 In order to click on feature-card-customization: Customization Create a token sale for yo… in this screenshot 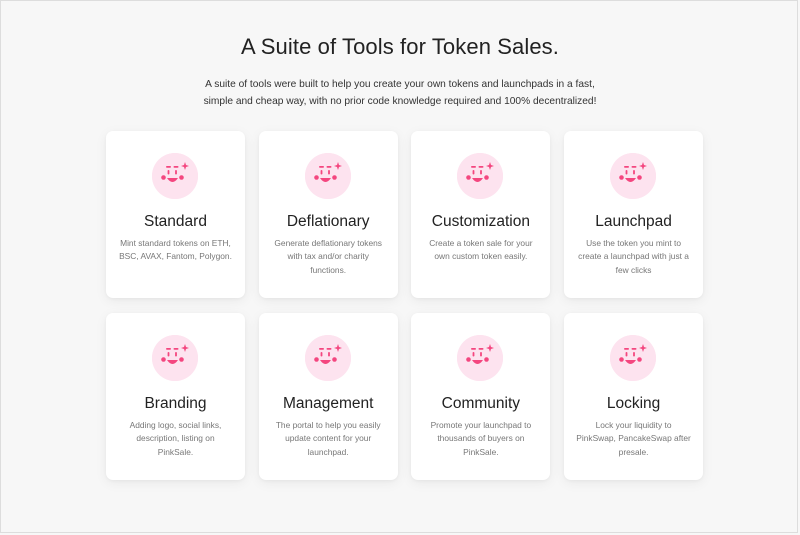, I will do `click(481, 214)`.